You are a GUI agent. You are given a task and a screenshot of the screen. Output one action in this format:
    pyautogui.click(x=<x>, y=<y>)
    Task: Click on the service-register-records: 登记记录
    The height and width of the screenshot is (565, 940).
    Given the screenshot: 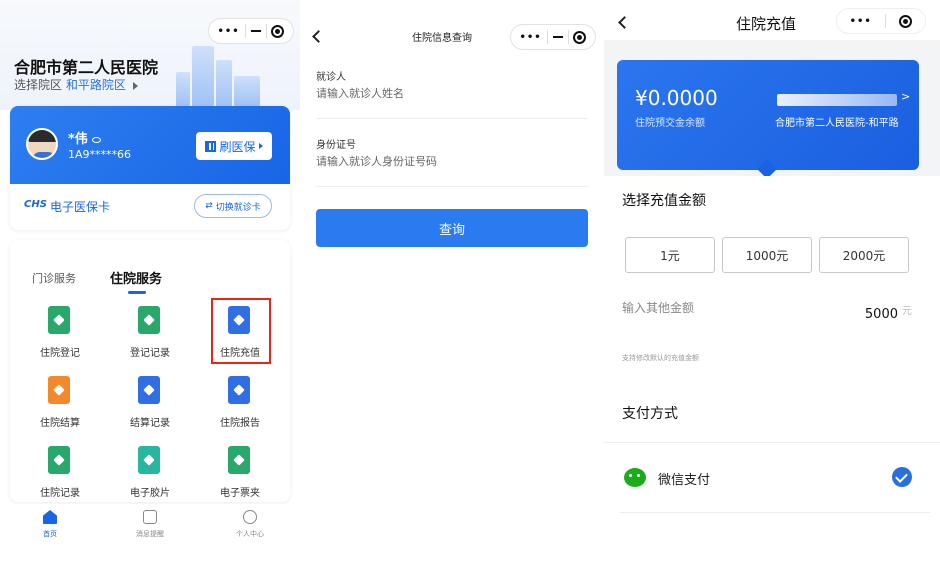 What is the action you would take?
    pyautogui.click(x=150, y=334)
    